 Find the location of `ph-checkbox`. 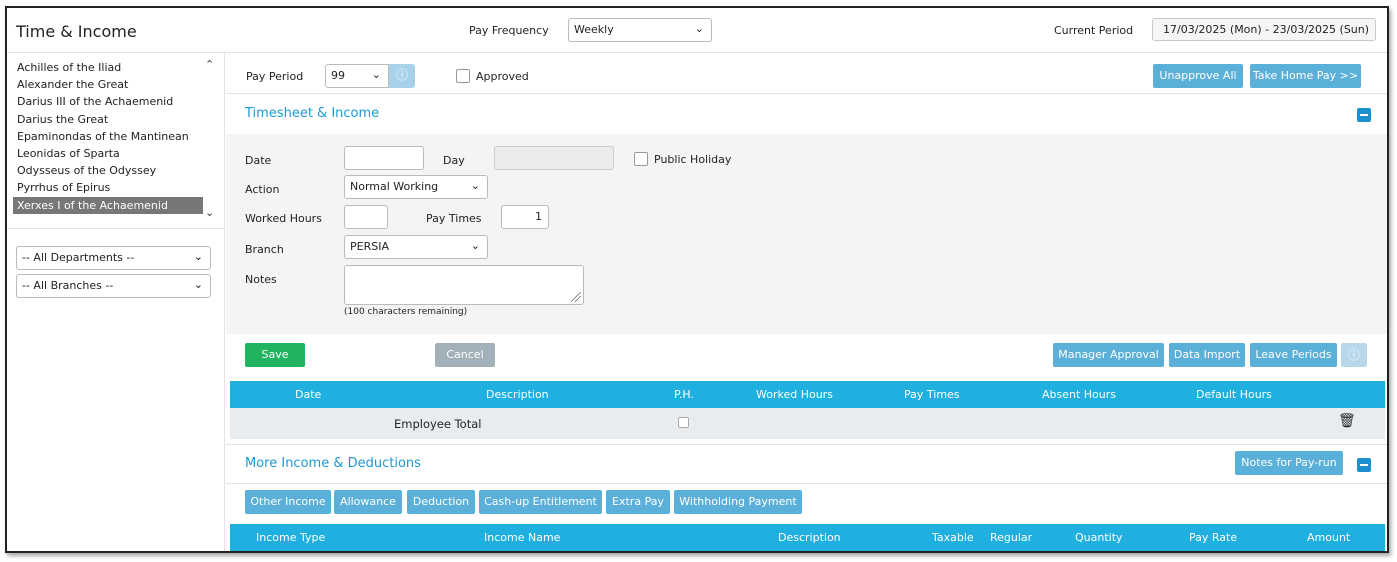

ph-checkbox is located at coordinates (683, 422).